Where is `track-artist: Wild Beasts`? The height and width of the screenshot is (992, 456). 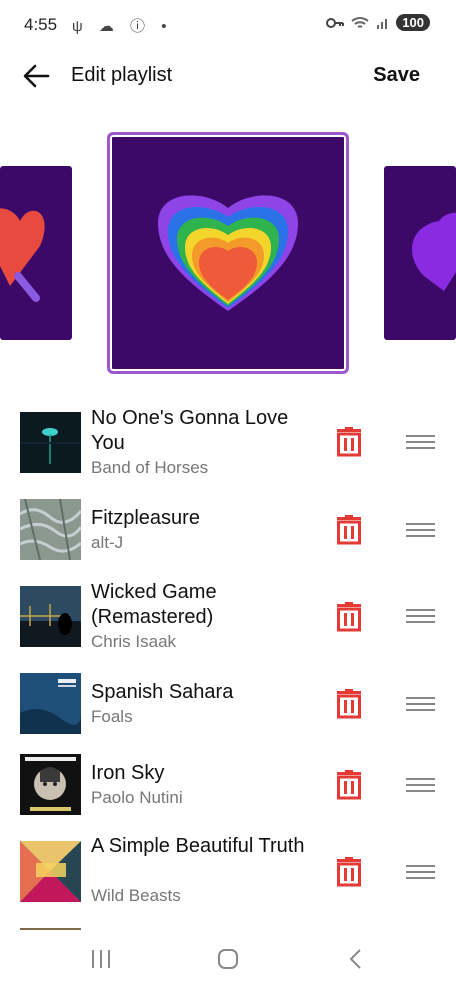
track-artist: Wild Beasts is located at coordinates (136, 895).